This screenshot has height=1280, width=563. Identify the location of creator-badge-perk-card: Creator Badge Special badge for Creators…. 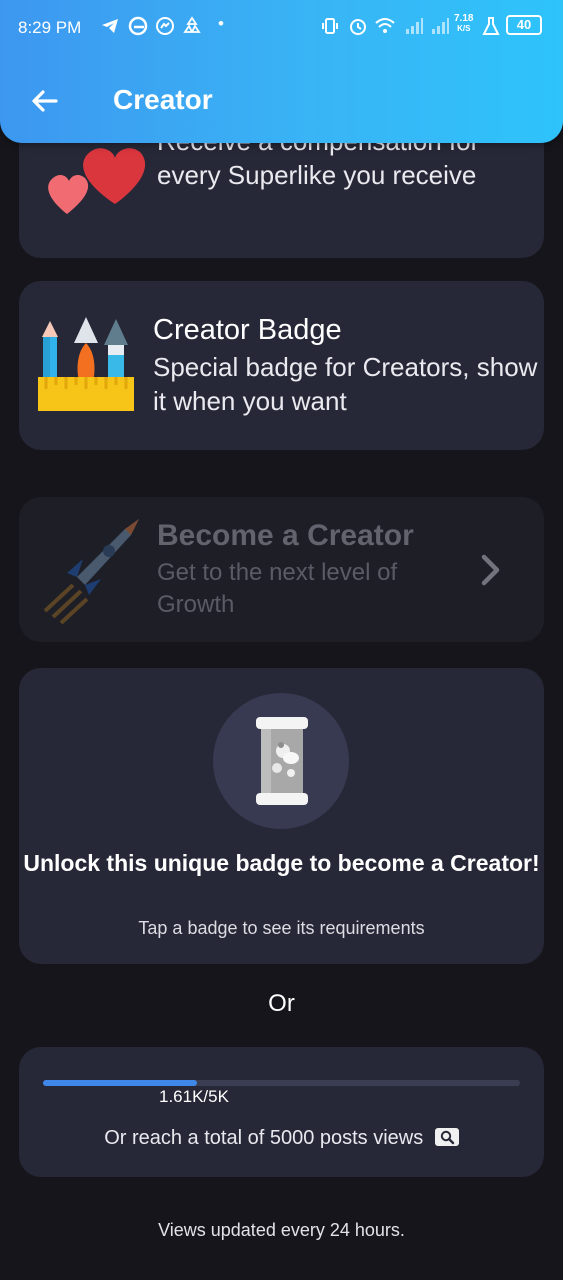
(281, 365).